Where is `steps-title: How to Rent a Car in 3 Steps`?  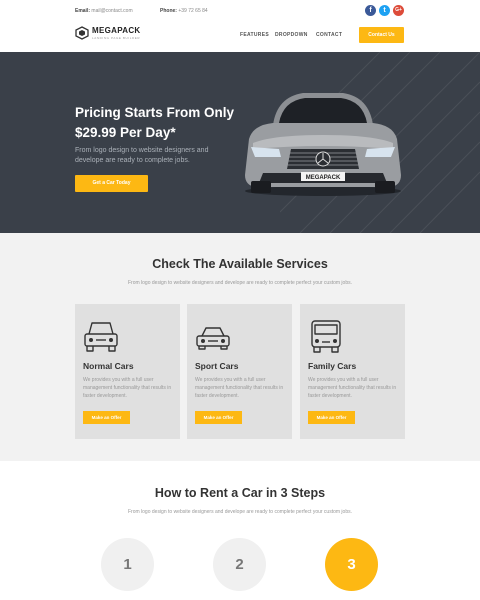
steps-title: How to Rent a Car in 3 Steps is located at coordinates (240, 493).